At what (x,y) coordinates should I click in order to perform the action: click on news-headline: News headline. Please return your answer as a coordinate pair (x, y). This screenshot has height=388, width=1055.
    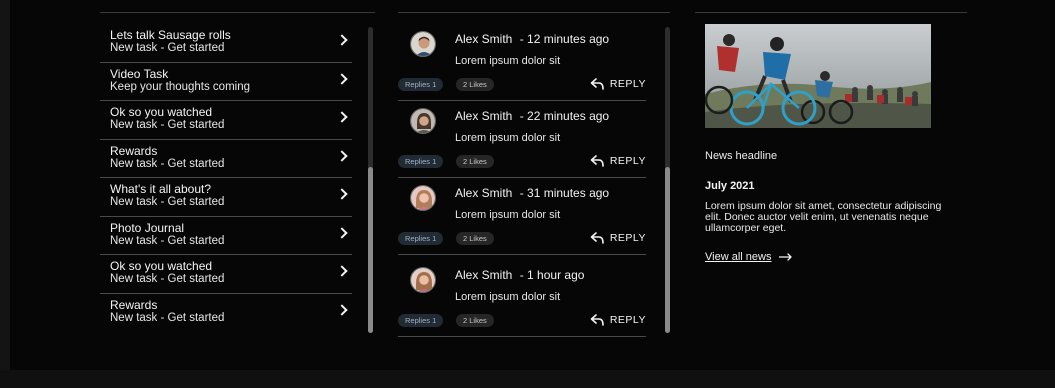
    Looking at the image, I should click on (741, 156).